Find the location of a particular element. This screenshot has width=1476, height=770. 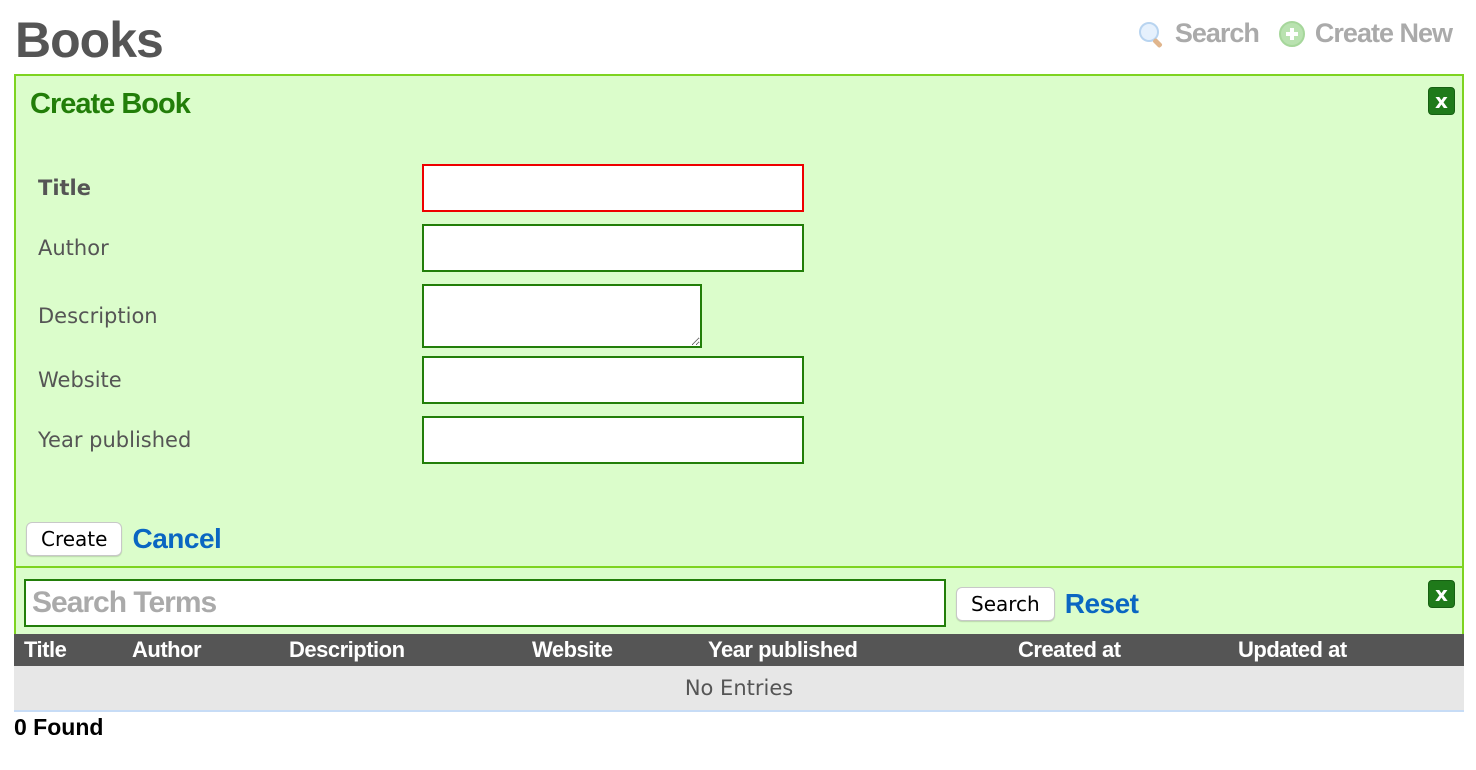

description-label: Description is located at coordinates (98, 316).